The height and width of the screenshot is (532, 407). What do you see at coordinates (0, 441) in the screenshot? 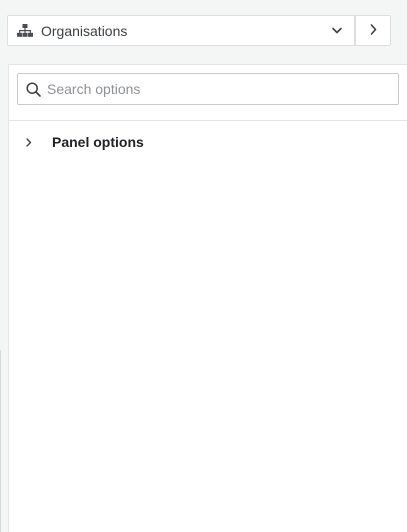
I see `pane-divider` at bounding box center [0, 441].